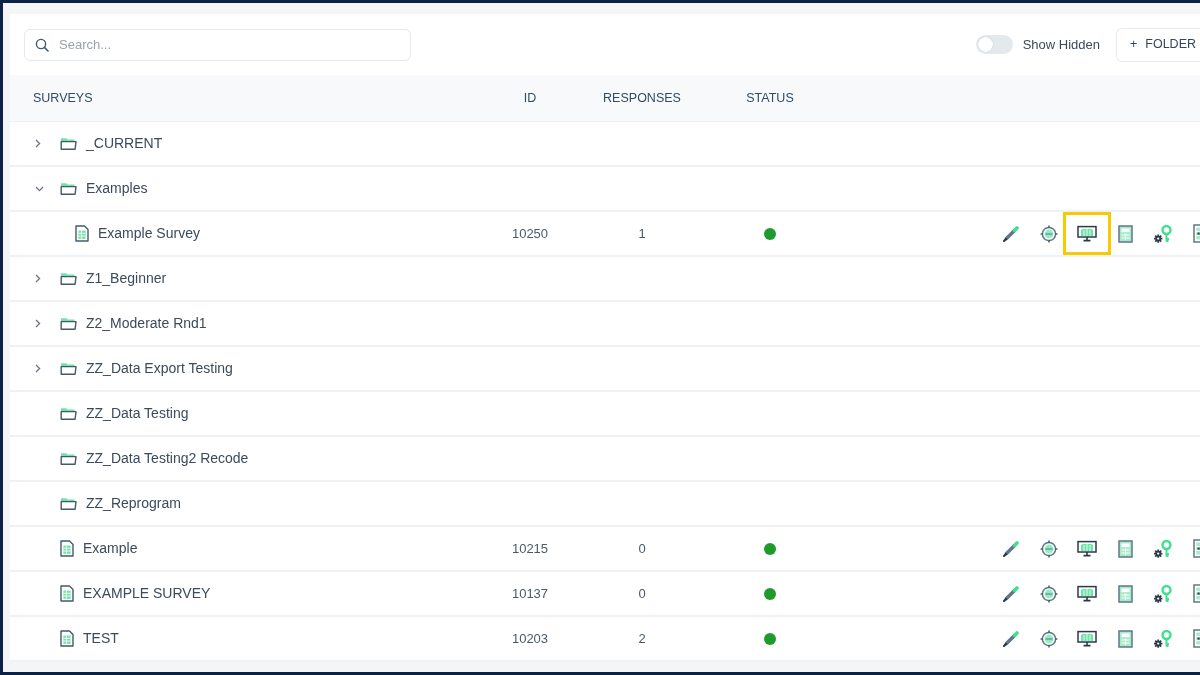 Image resolution: width=1200 pixels, height=675 pixels. I want to click on survey-id: 10137, so click(530, 593).